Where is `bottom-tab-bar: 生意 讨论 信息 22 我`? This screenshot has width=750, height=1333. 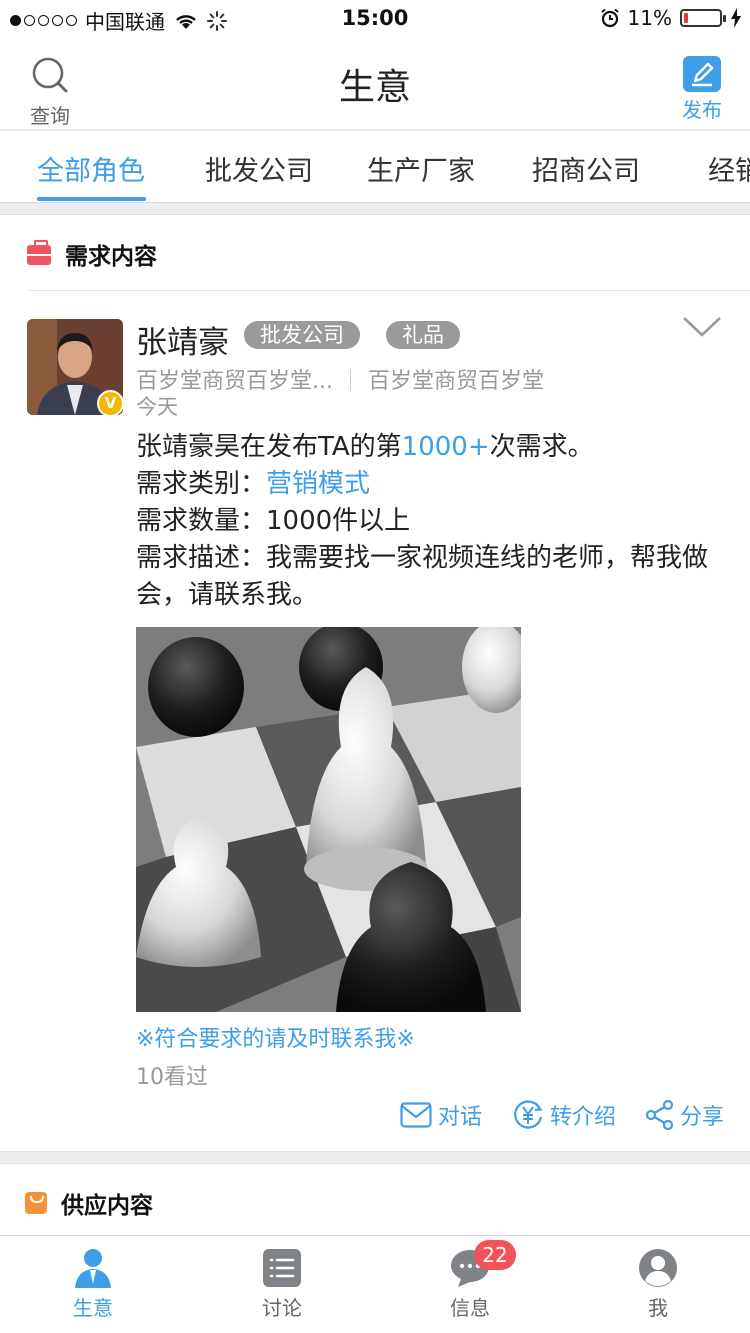 bottom-tab-bar: 生意 讨论 信息 22 我 is located at coordinates (375, 1284).